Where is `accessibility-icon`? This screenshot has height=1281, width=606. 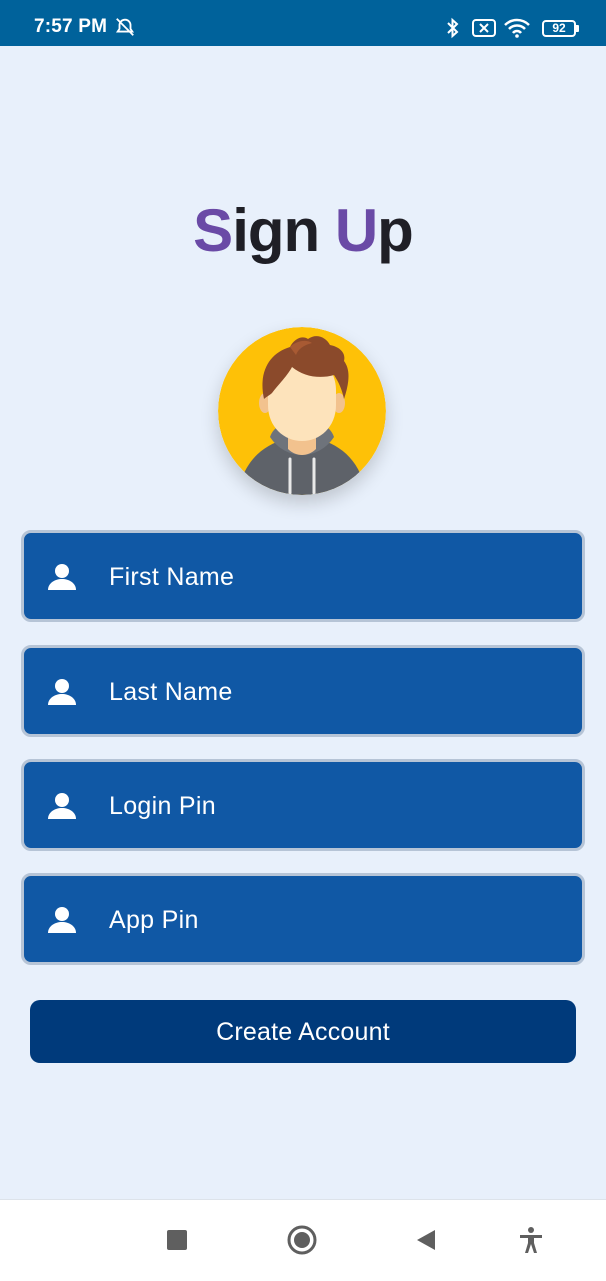
accessibility-icon is located at coordinates (531, 1240).